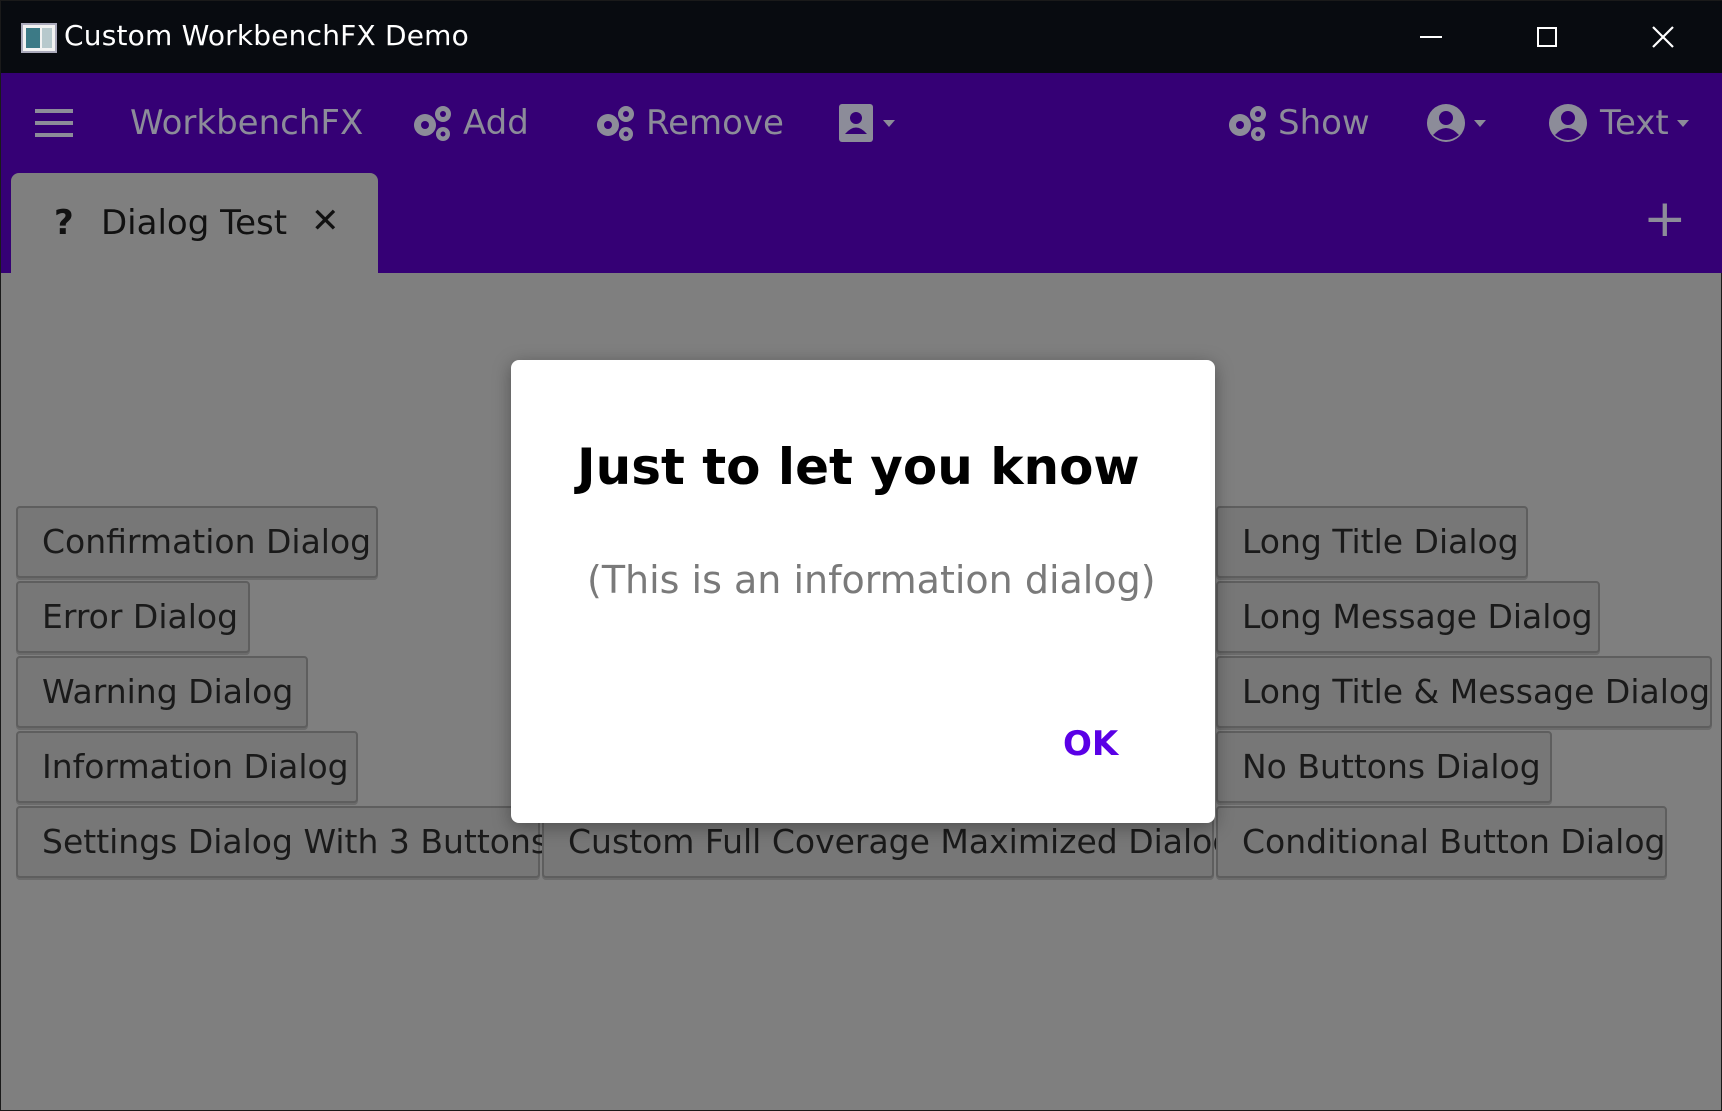 The width and height of the screenshot is (1722, 1111). What do you see at coordinates (861, 223) in the screenshot?
I see `tab-bar: ? Dialog Test ✕ +` at bounding box center [861, 223].